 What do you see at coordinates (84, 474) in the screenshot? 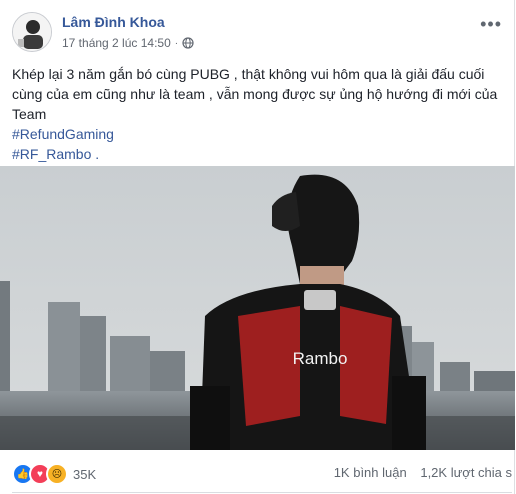
I see `reaction-count: 35K` at bounding box center [84, 474].